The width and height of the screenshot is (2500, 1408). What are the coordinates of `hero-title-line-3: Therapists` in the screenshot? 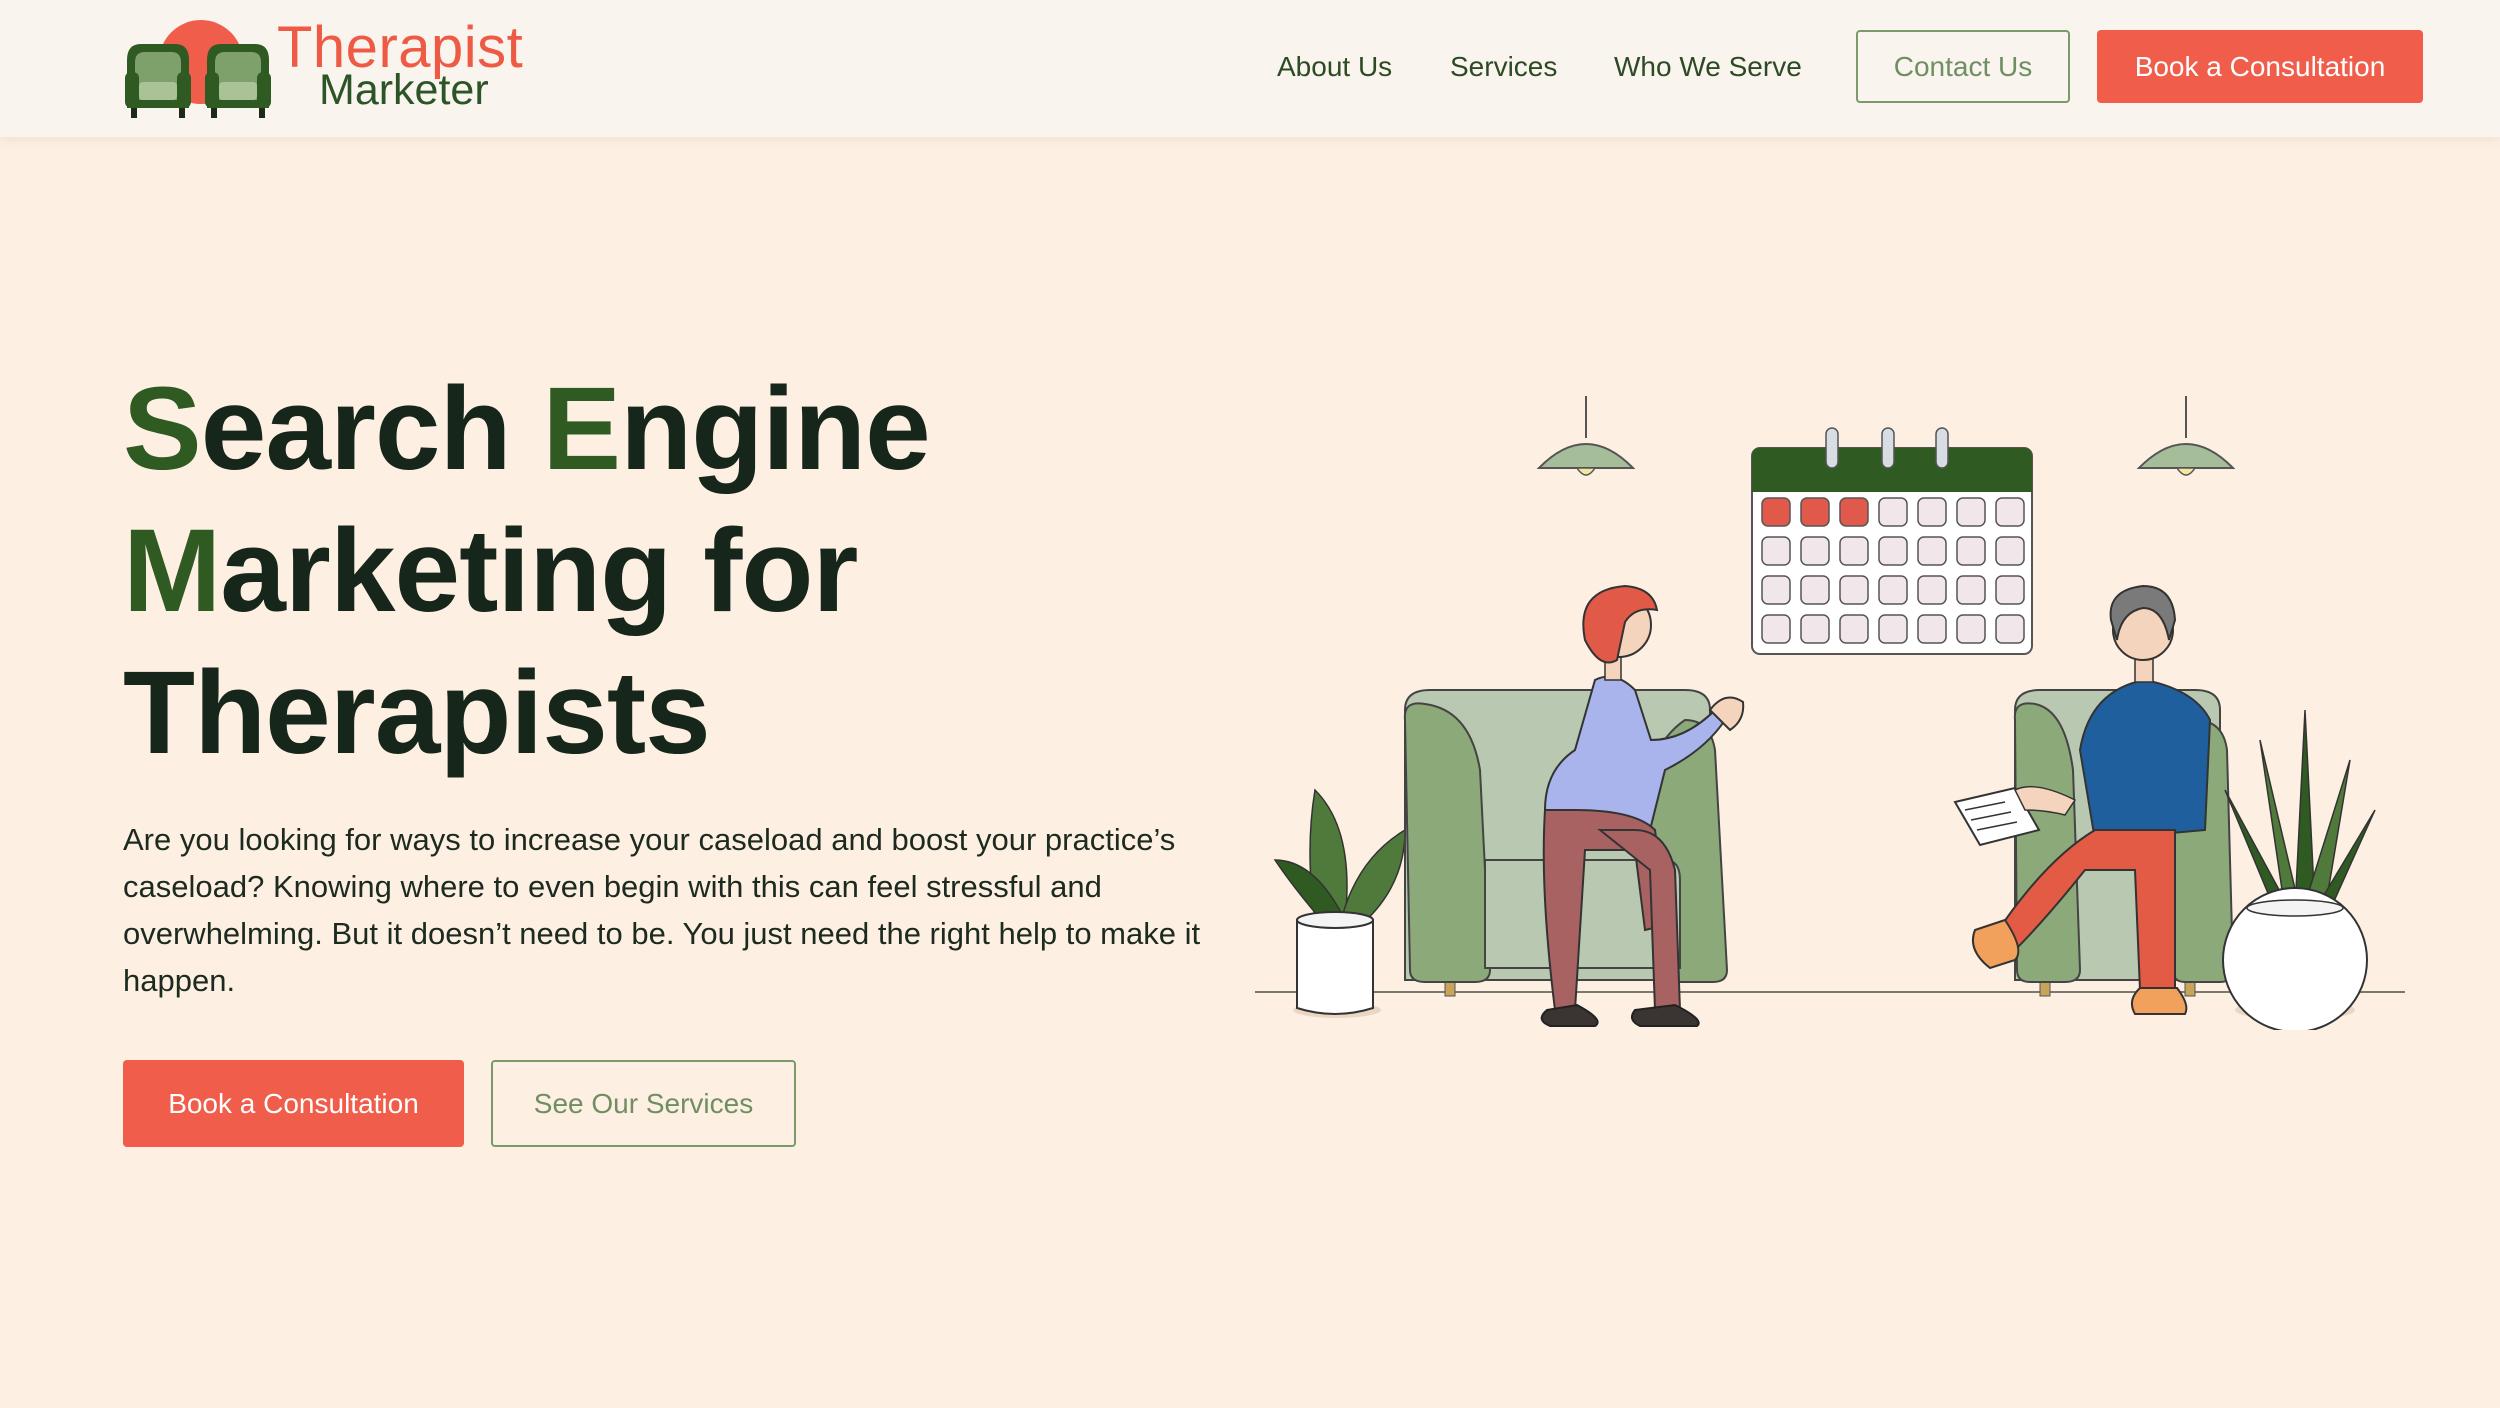 It's located at (417, 713).